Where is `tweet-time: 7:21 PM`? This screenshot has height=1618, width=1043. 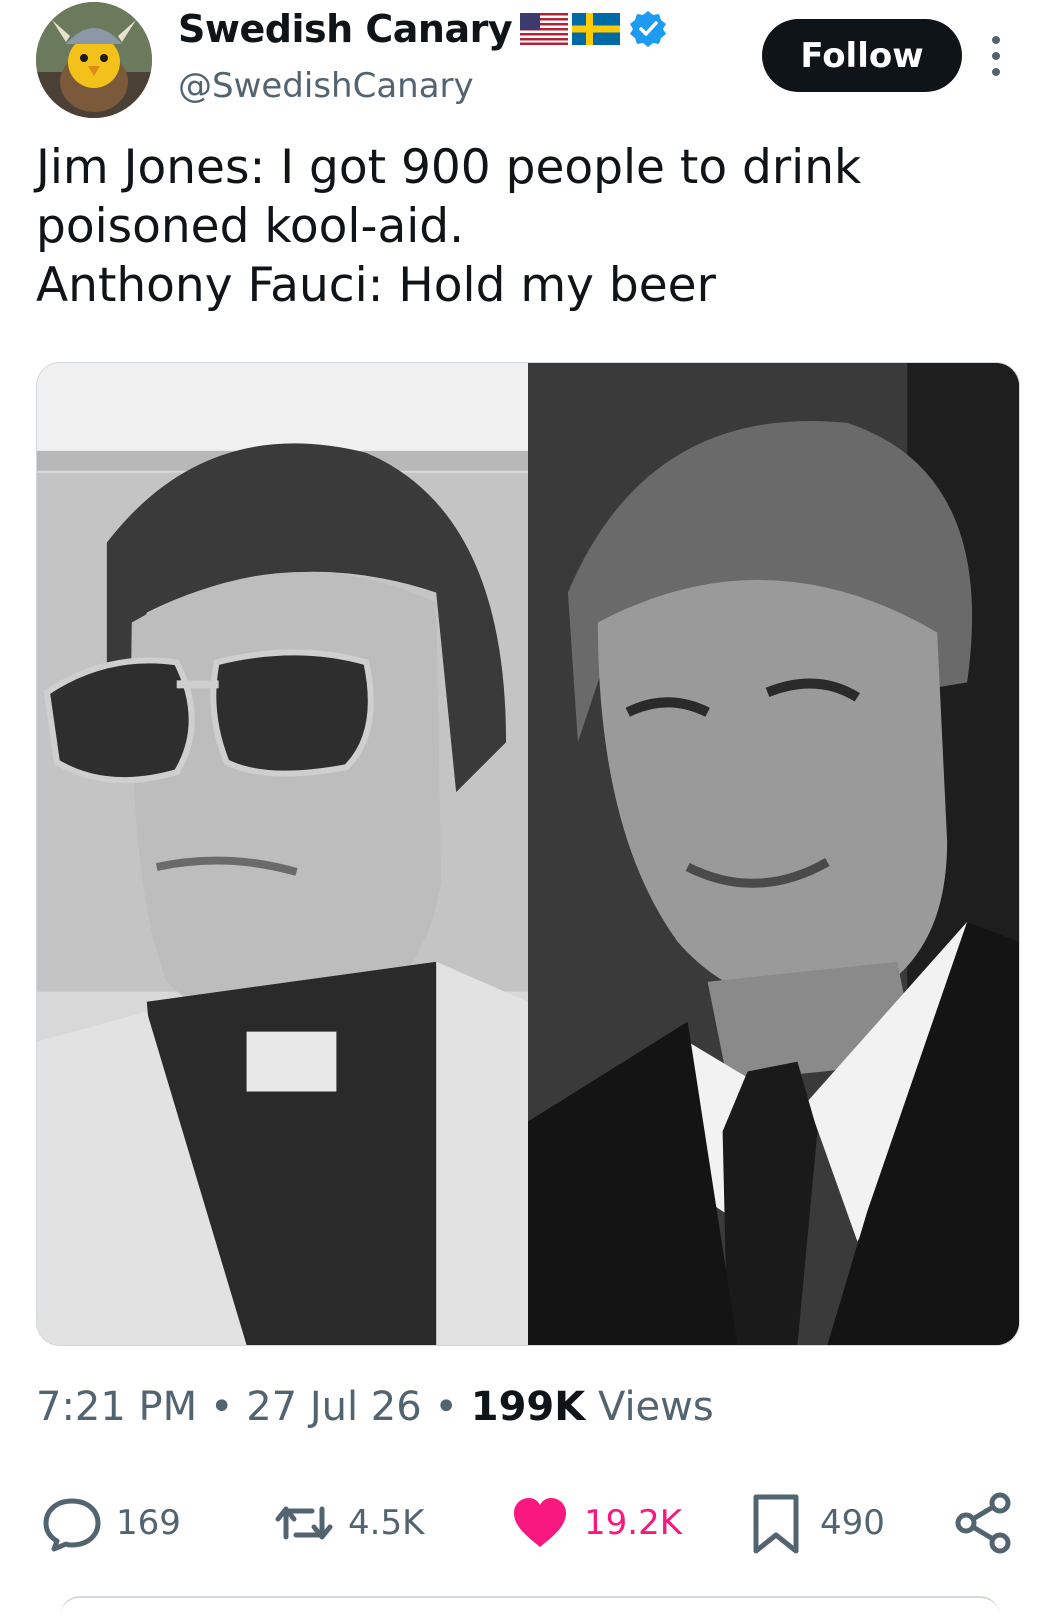 tweet-time: 7:21 PM is located at coordinates (116, 1407).